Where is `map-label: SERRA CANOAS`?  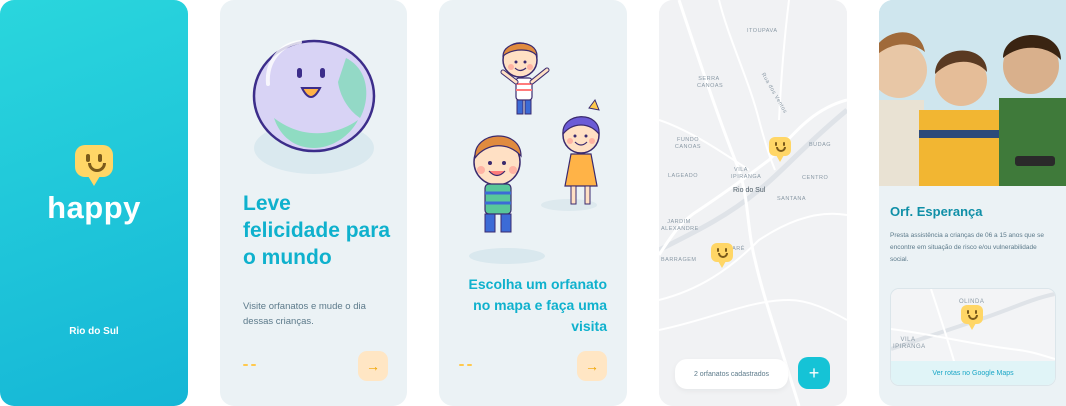 map-label: SERRA CANOAS is located at coordinates (710, 82).